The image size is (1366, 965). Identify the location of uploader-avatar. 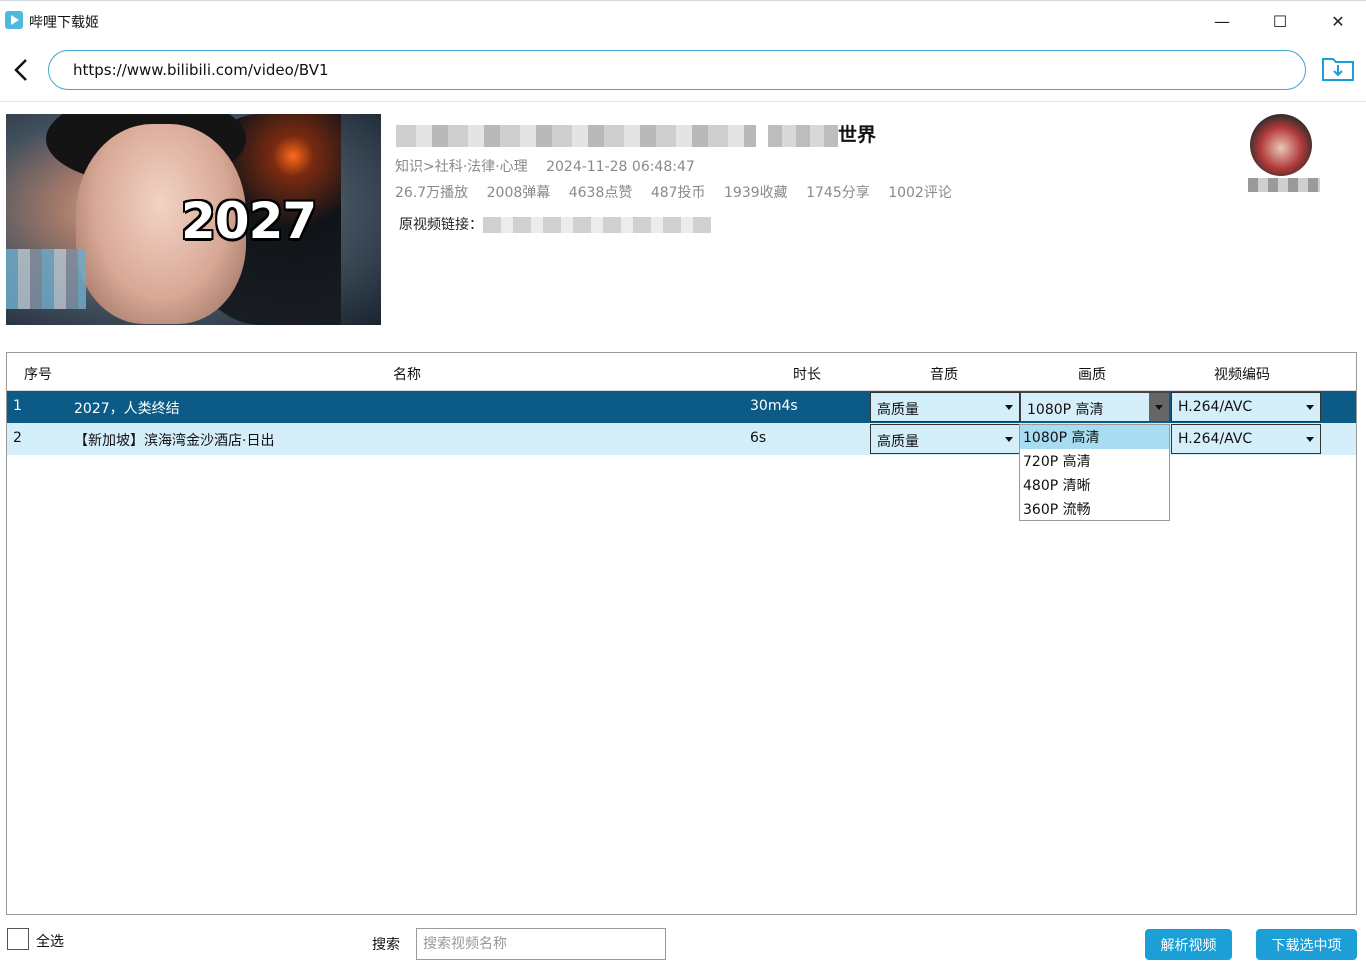
(1281, 145).